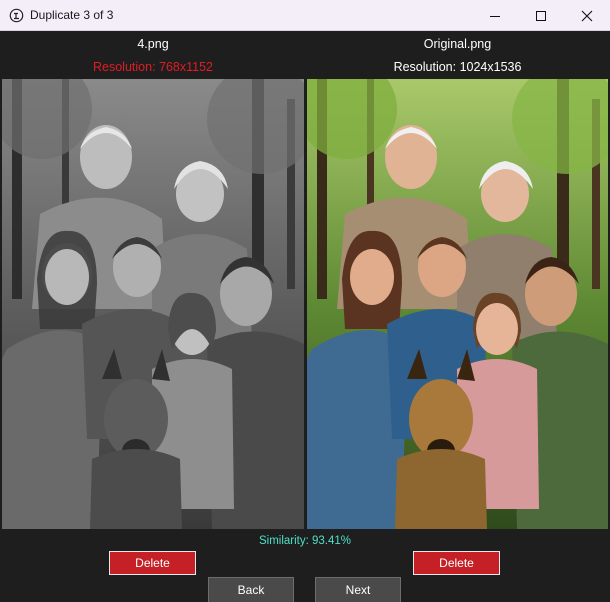  What do you see at coordinates (305, 15) in the screenshot?
I see `title-bar: Duplicate 3 of 3` at bounding box center [305, 15].